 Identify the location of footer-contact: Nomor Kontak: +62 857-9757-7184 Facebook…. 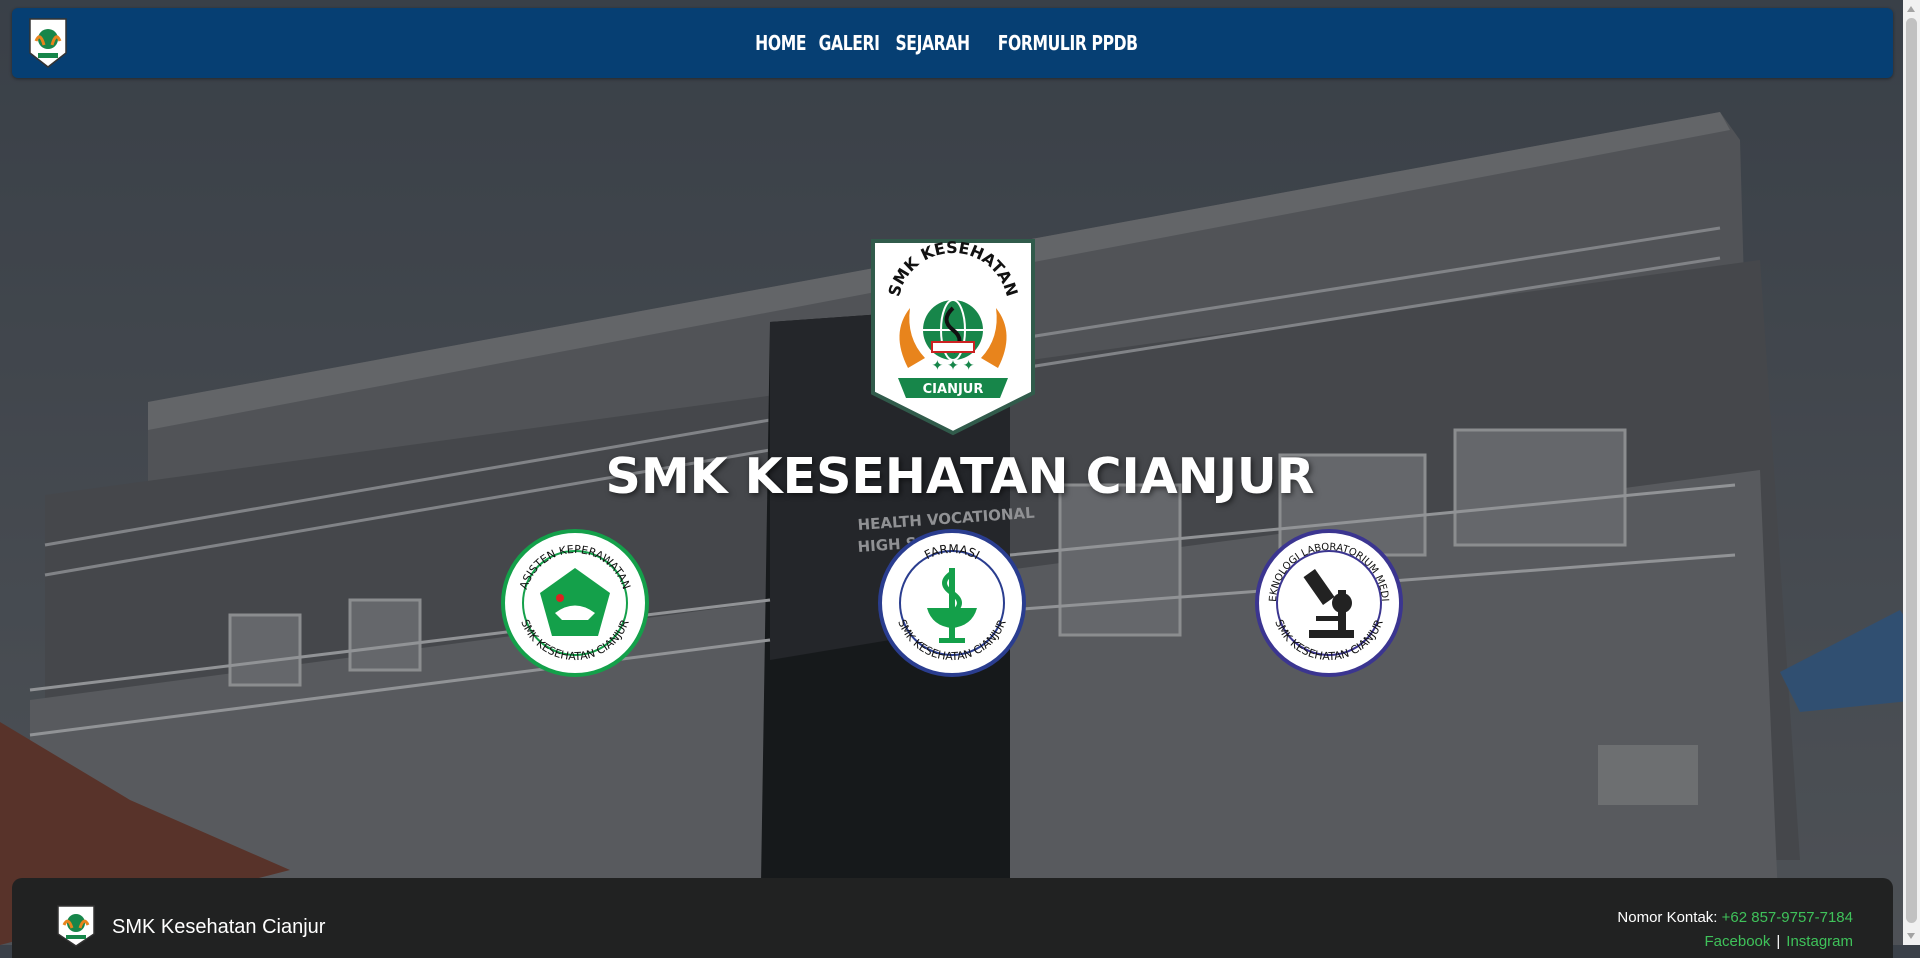
(1735, 930).